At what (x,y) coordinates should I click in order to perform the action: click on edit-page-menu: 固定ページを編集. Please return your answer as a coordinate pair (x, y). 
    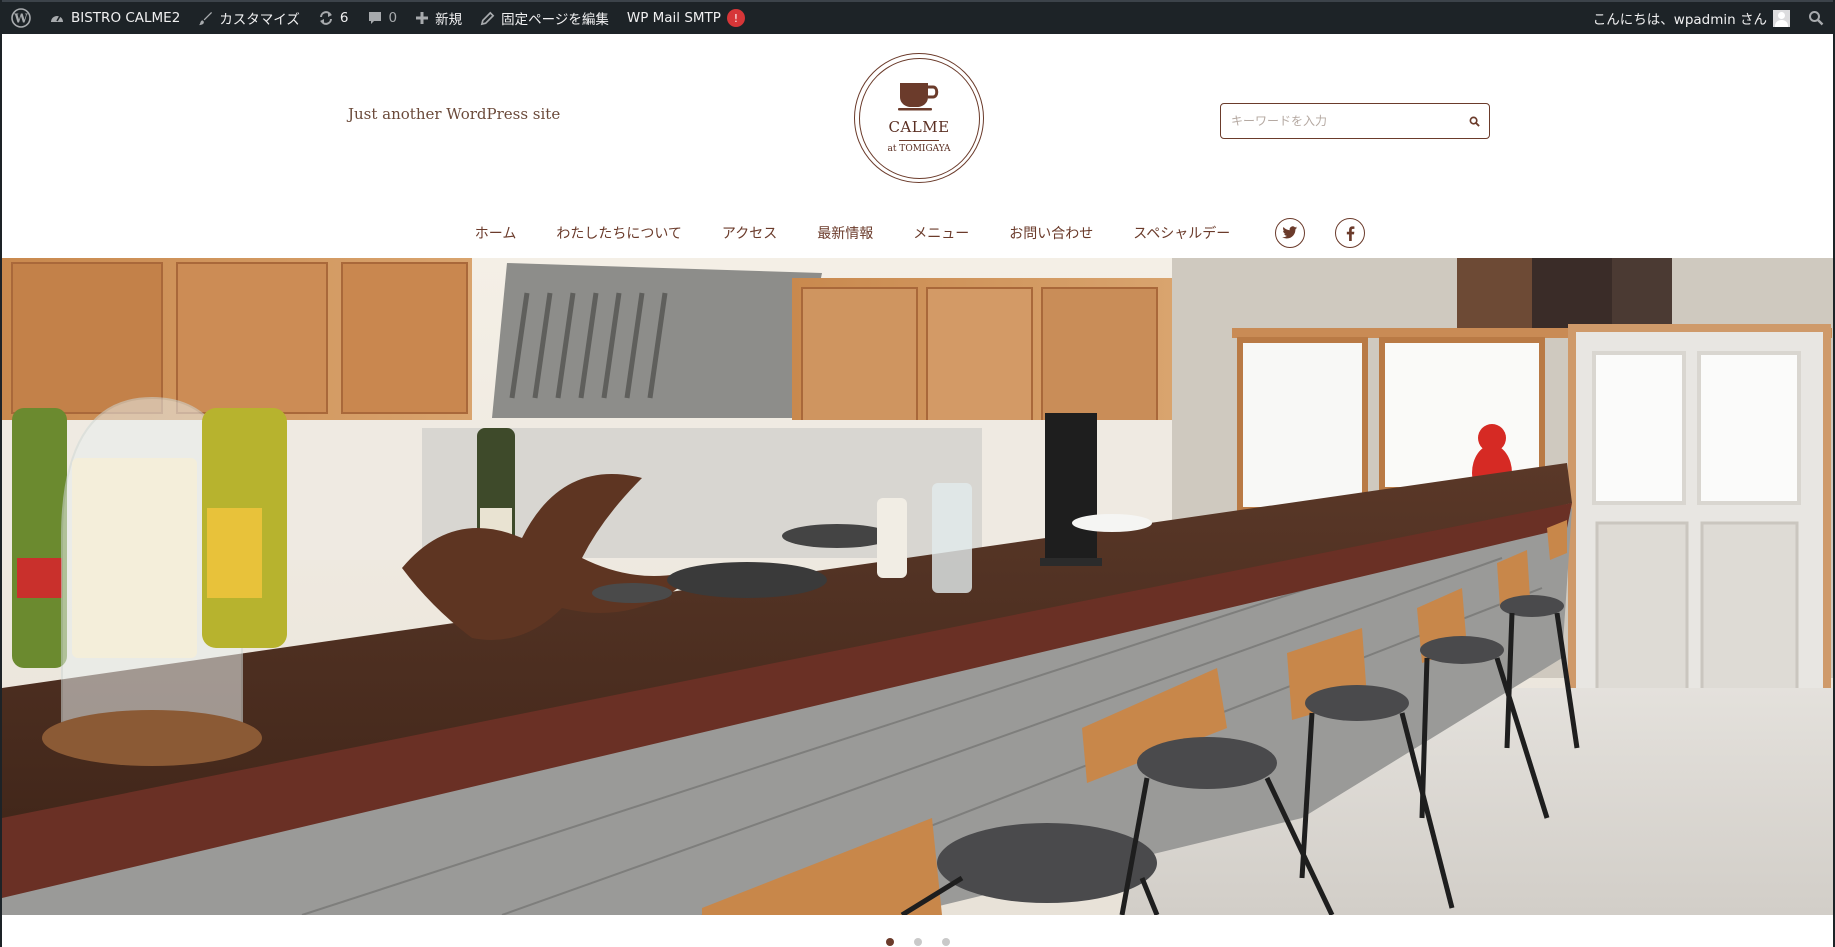
    Looking at the image, I should click on (544, 18).